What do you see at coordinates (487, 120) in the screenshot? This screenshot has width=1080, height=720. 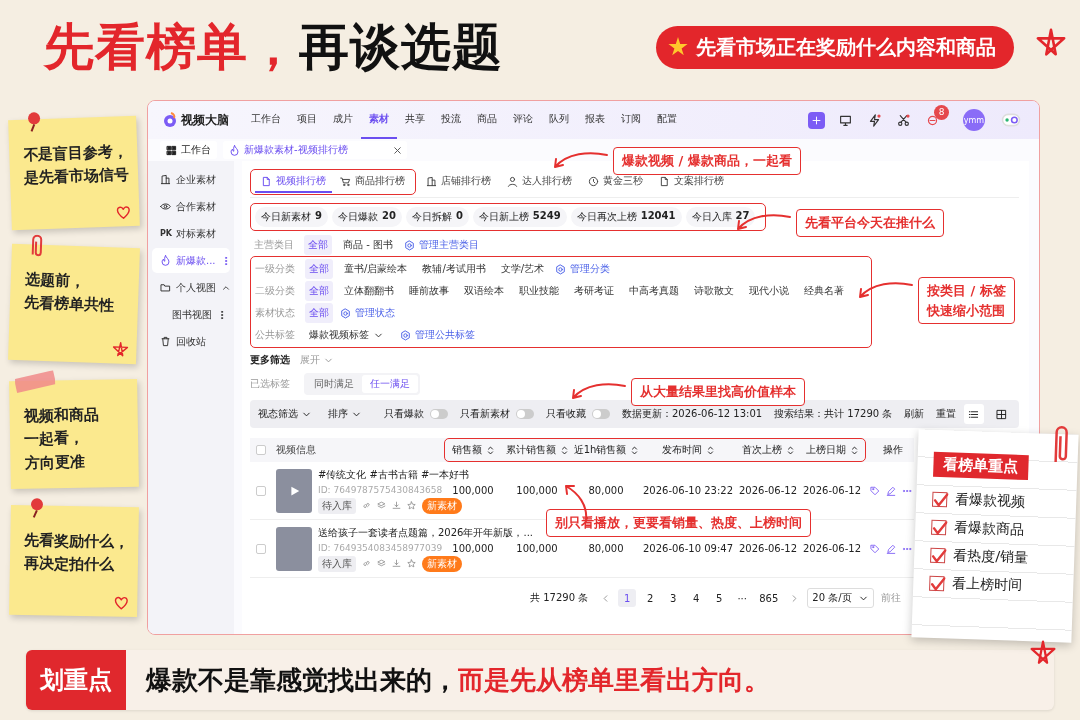 I see `nav-tab: 商品` at bounding box center [487, 120].